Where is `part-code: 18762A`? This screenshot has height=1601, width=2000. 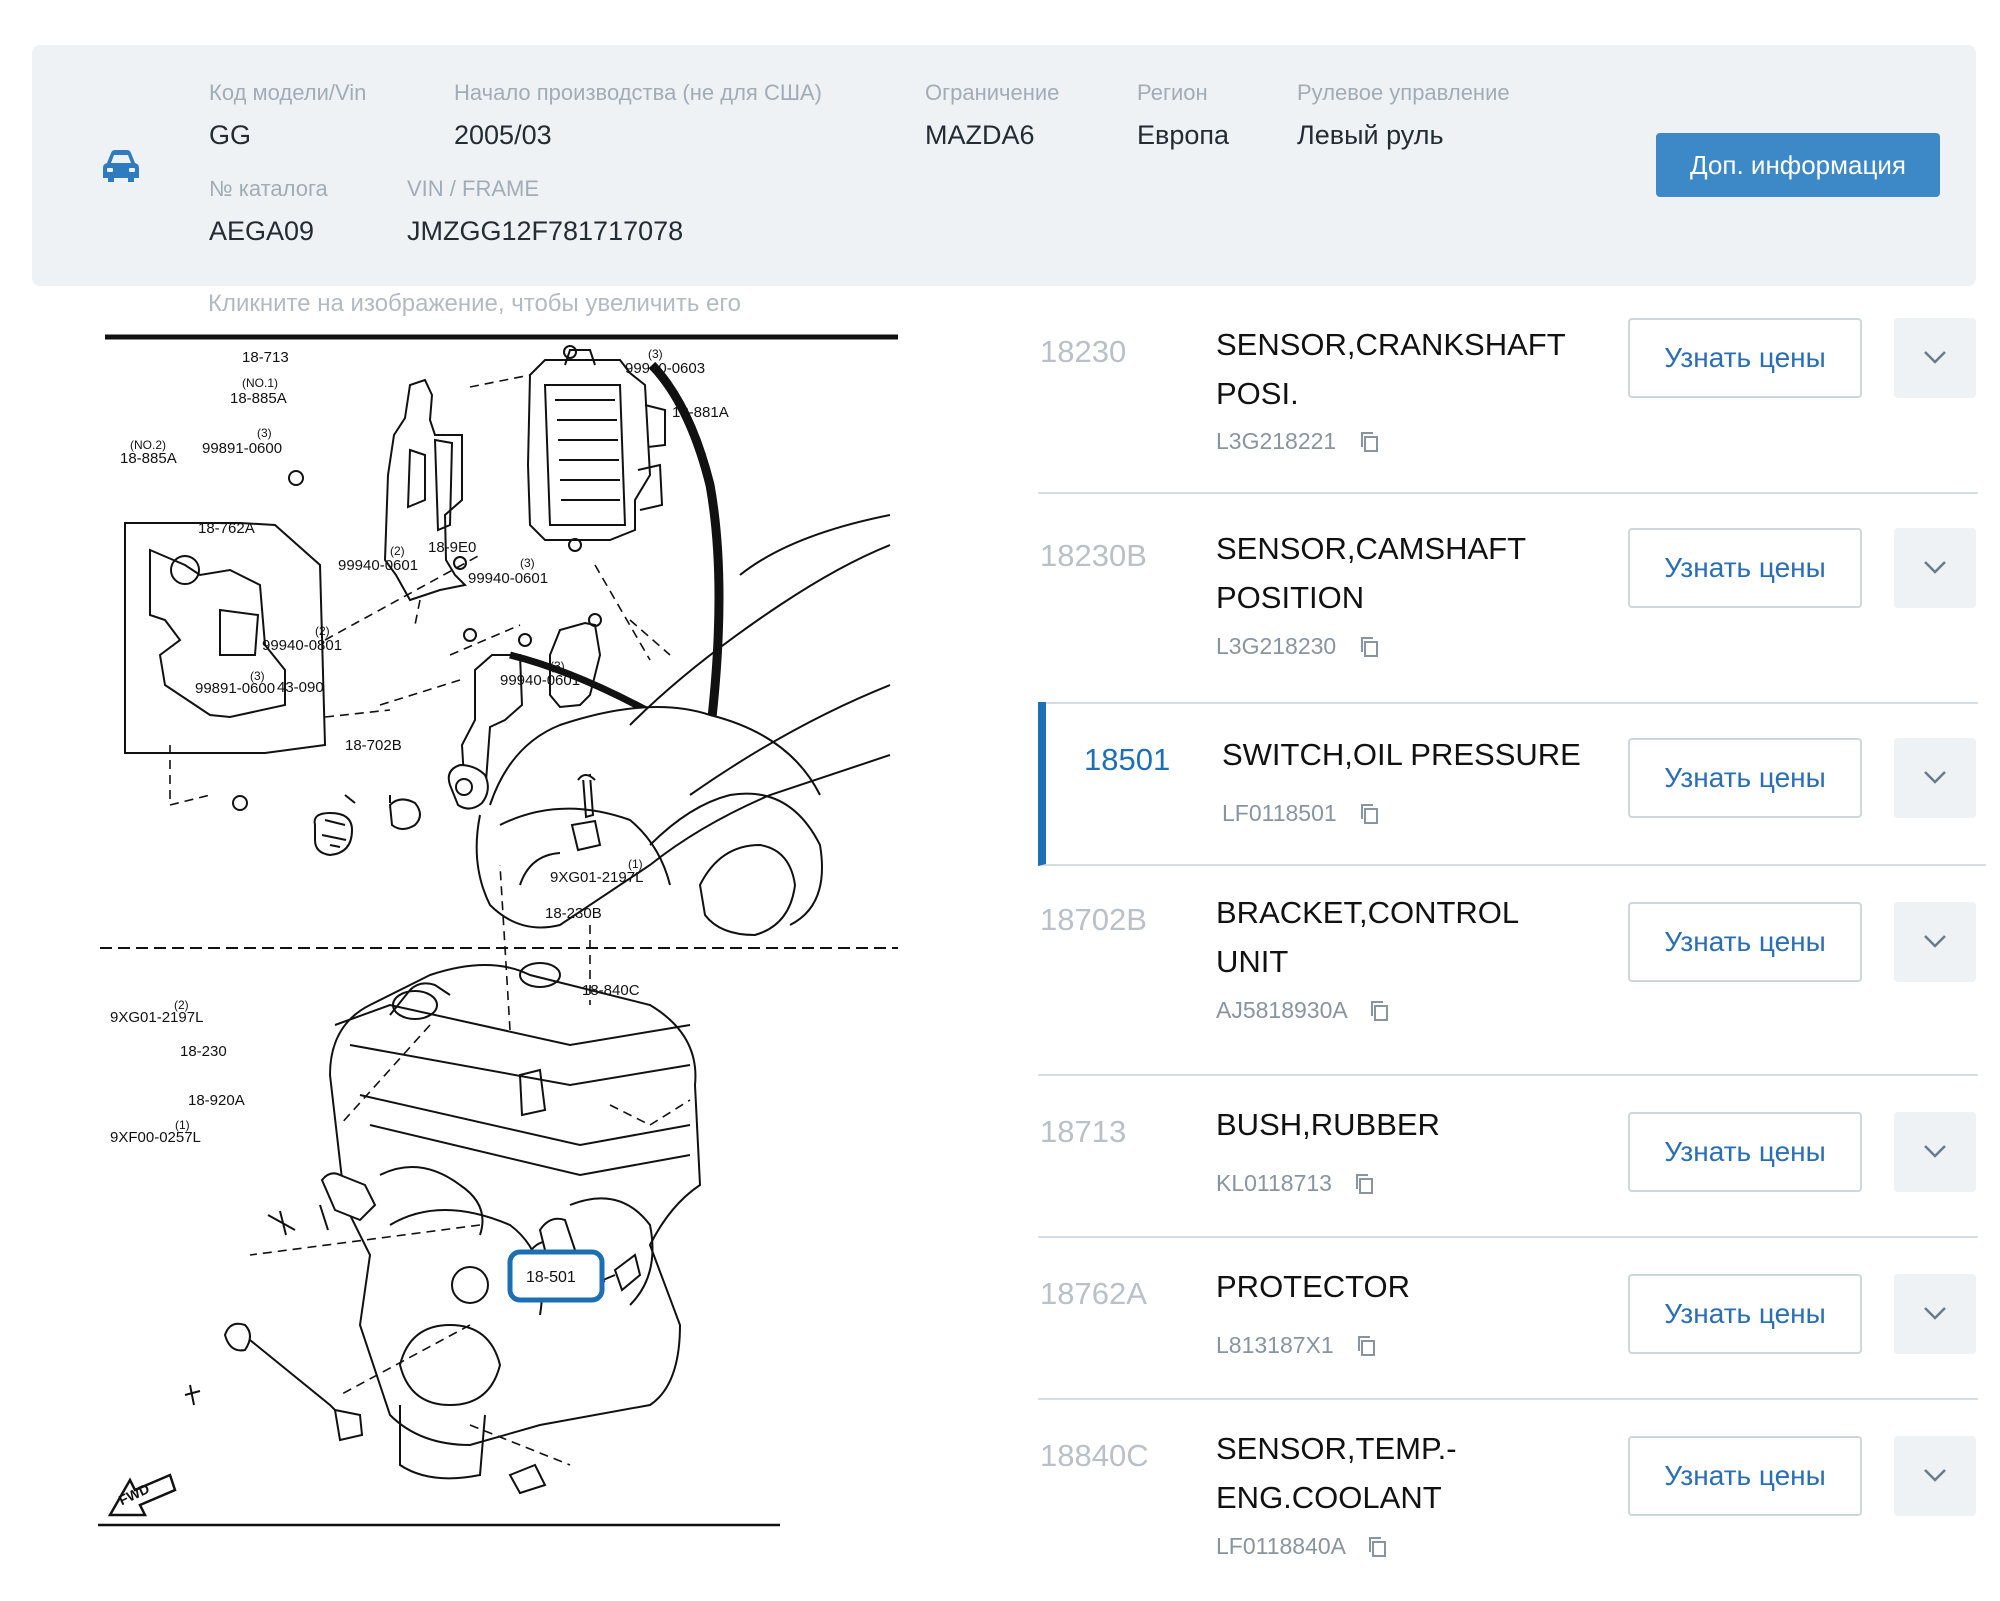 part-code: 18762A is located at coordinates (1093, 1293).